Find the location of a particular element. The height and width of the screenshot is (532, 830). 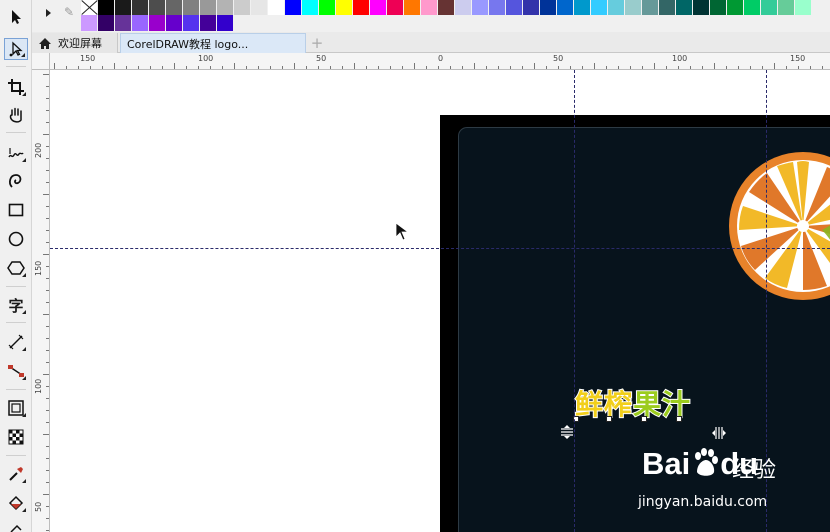

orange-slice-graphic is located at coordinates (778, 226).